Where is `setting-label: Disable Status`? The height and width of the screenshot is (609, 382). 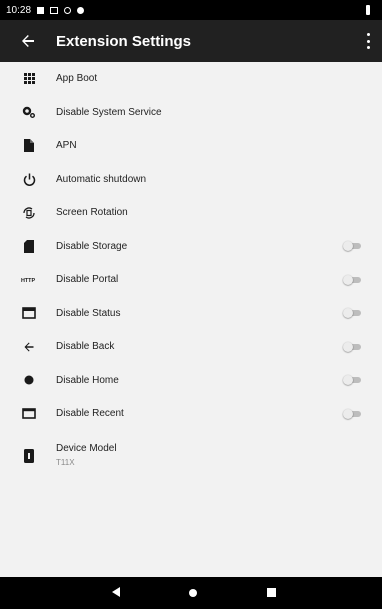
setting-label: Disable Status is located at coordinates (88, 313).